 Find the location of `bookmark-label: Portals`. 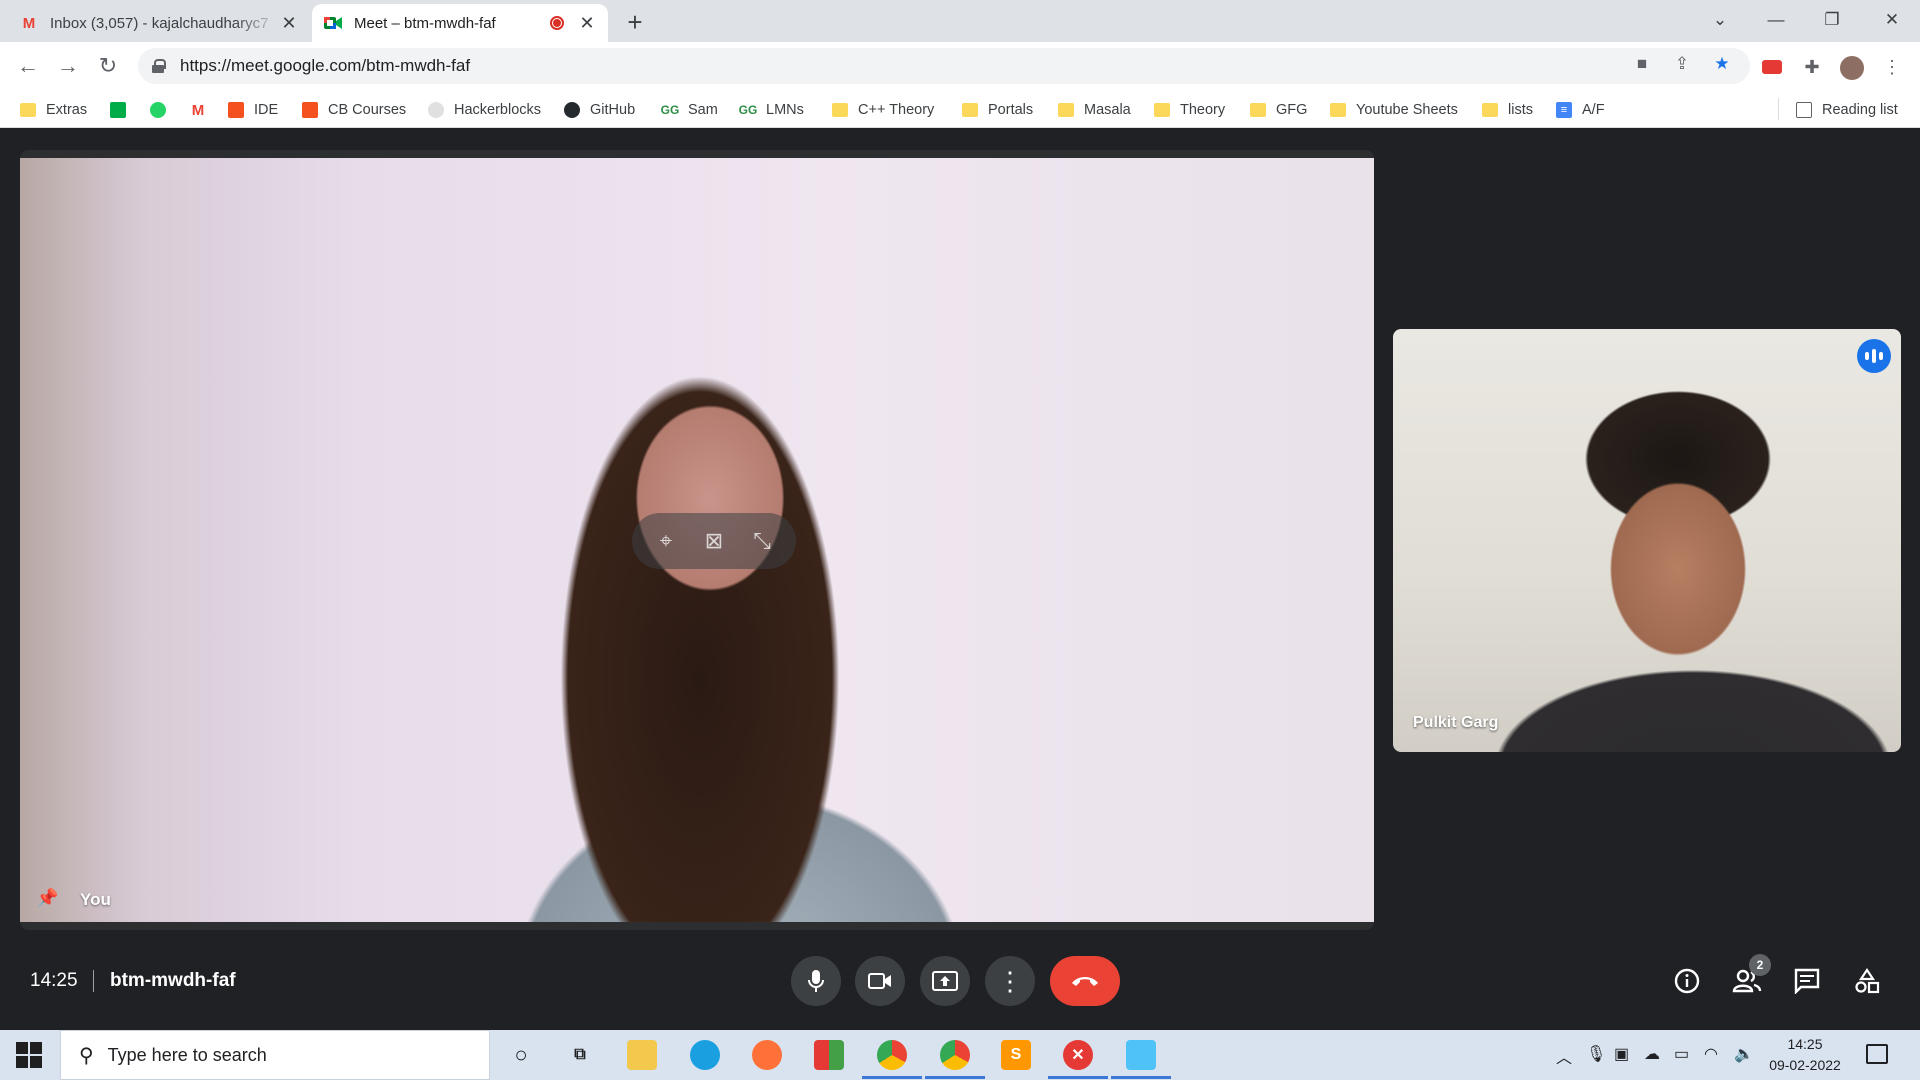

bookmark-label: Portals is located at coordinates (1011, 110).